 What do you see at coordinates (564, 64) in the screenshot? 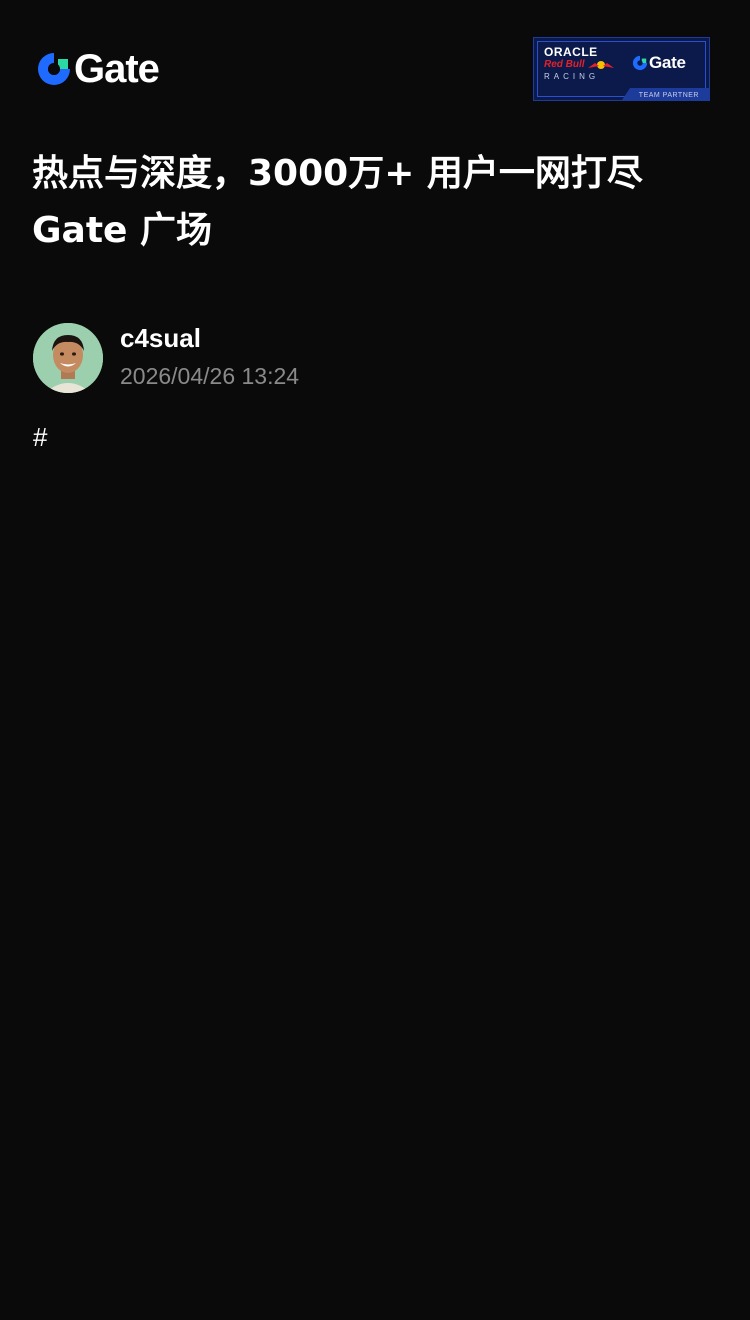
I see `redbull-text: Red Bull` at bounding box center [564, 64].